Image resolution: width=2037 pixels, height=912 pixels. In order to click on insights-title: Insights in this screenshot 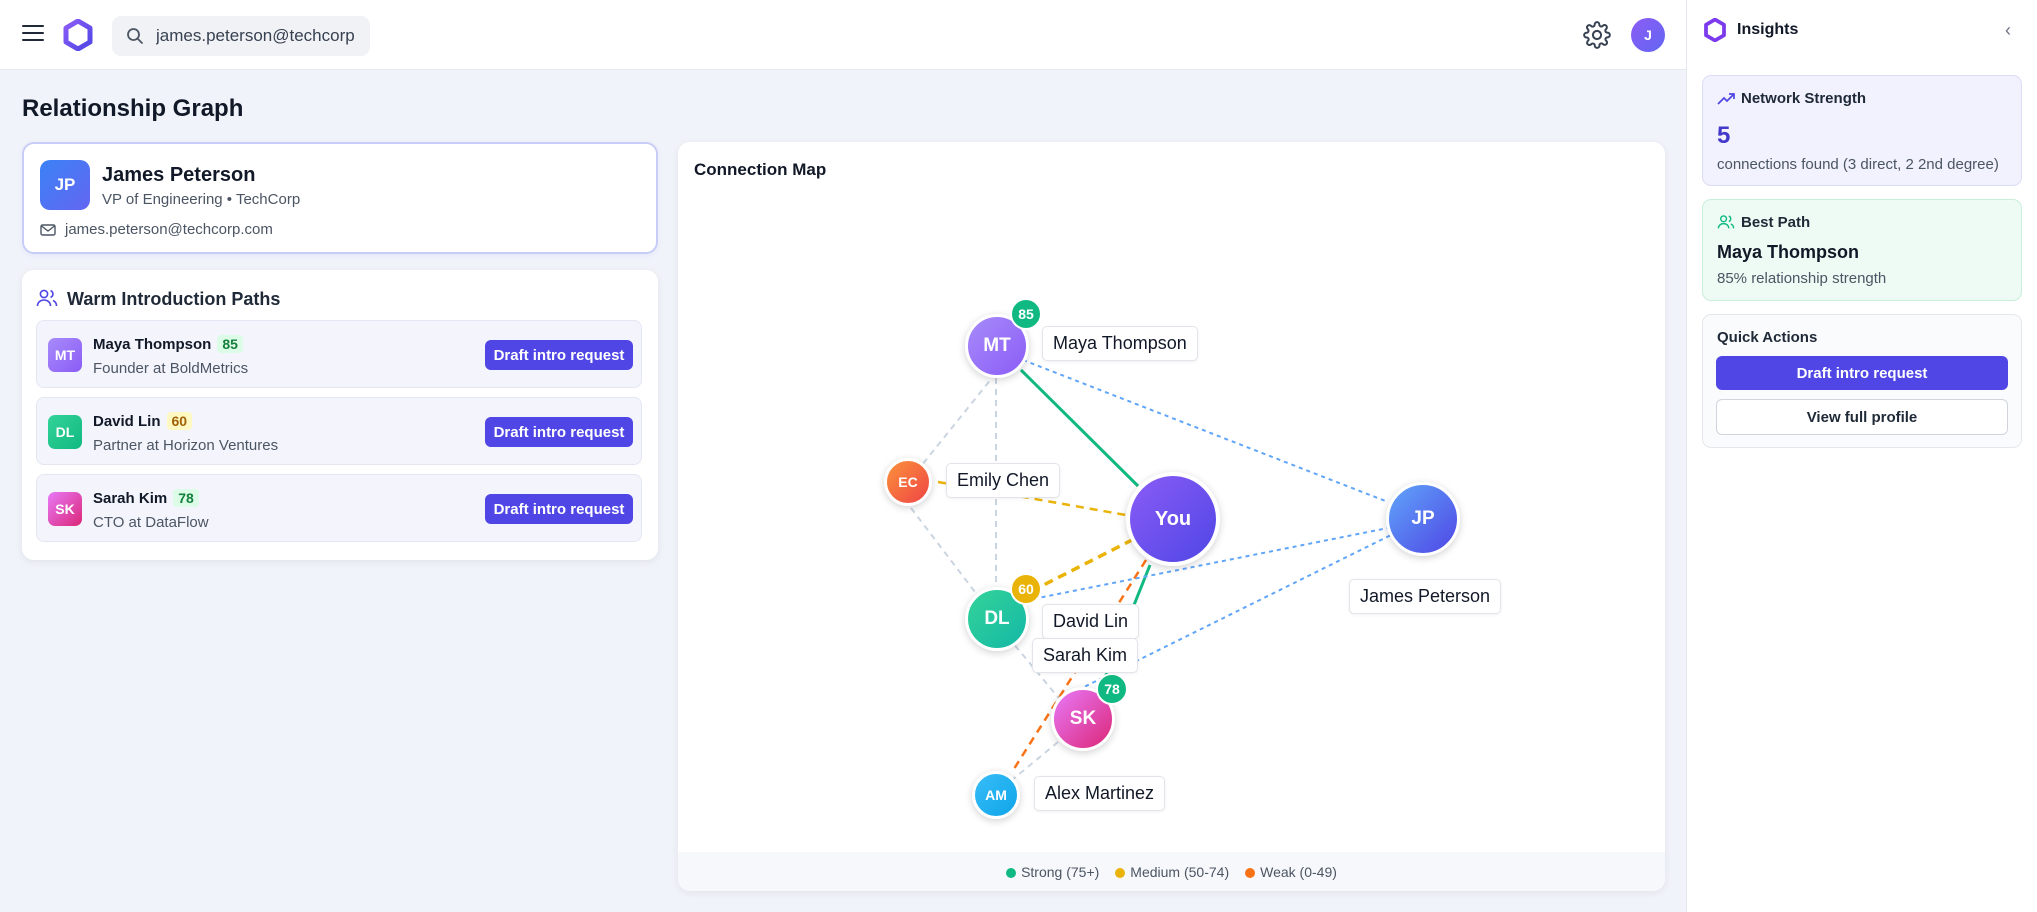, I will do `click(1768, 29)`.